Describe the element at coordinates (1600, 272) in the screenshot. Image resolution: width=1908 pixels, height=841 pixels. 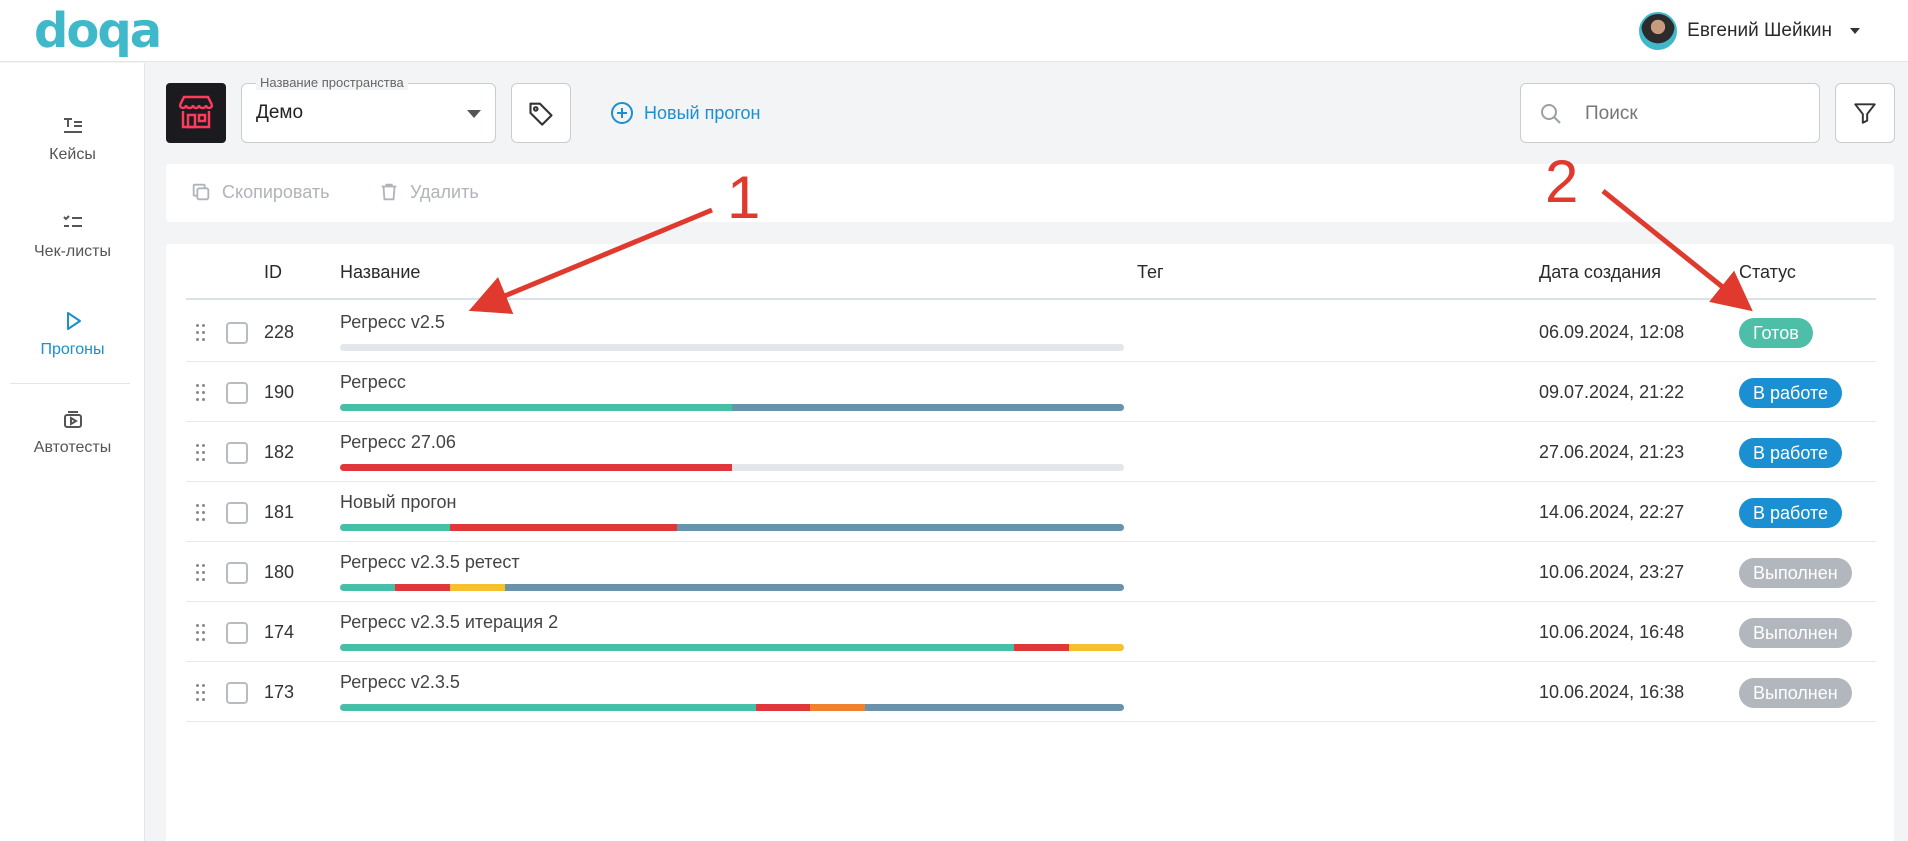
I see `column-header-created: Дата создания` at that location.